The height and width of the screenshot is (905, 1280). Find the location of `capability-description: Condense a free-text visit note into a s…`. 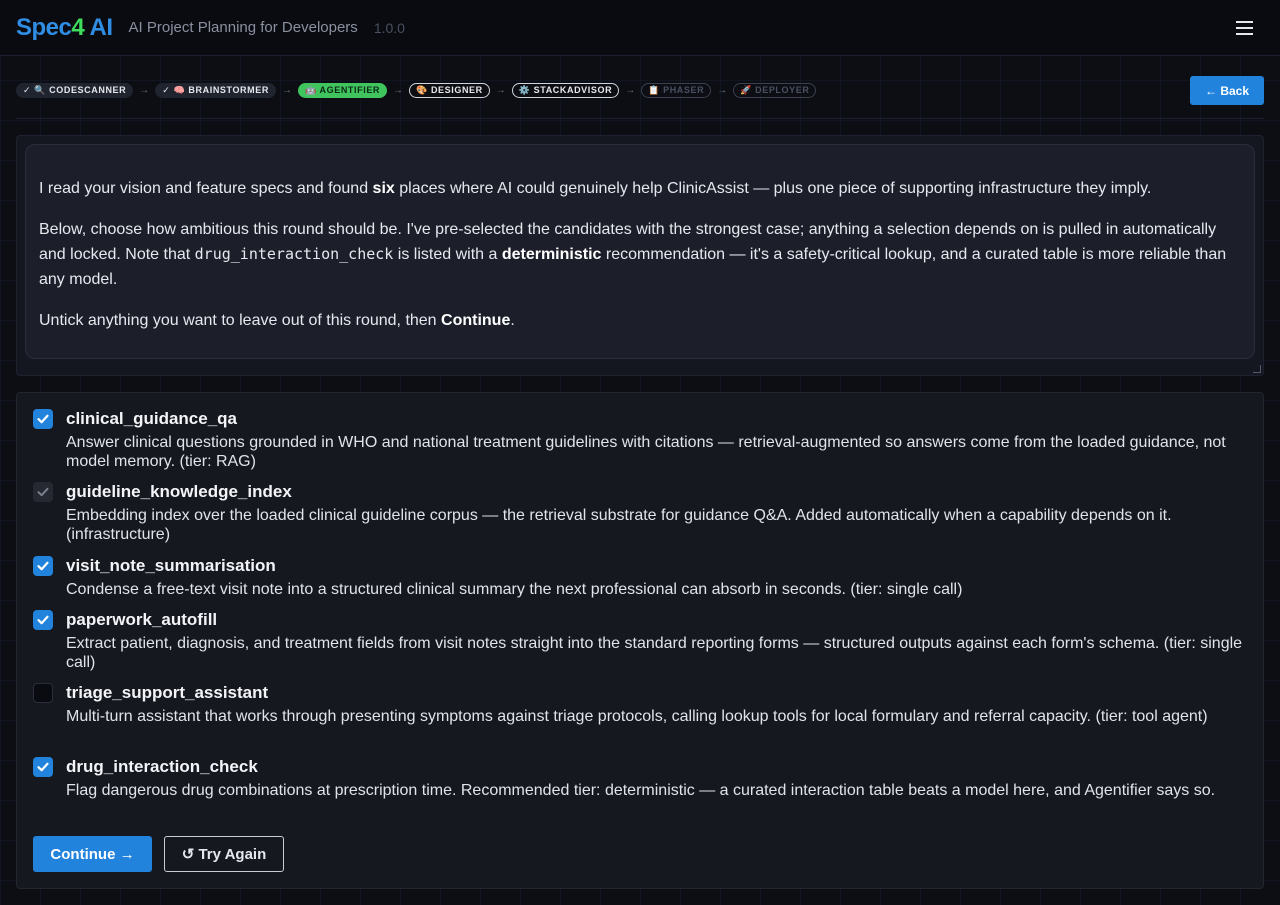

capability-description: Condense a free-text visit note into a s… is located at coordinates (514, 589).